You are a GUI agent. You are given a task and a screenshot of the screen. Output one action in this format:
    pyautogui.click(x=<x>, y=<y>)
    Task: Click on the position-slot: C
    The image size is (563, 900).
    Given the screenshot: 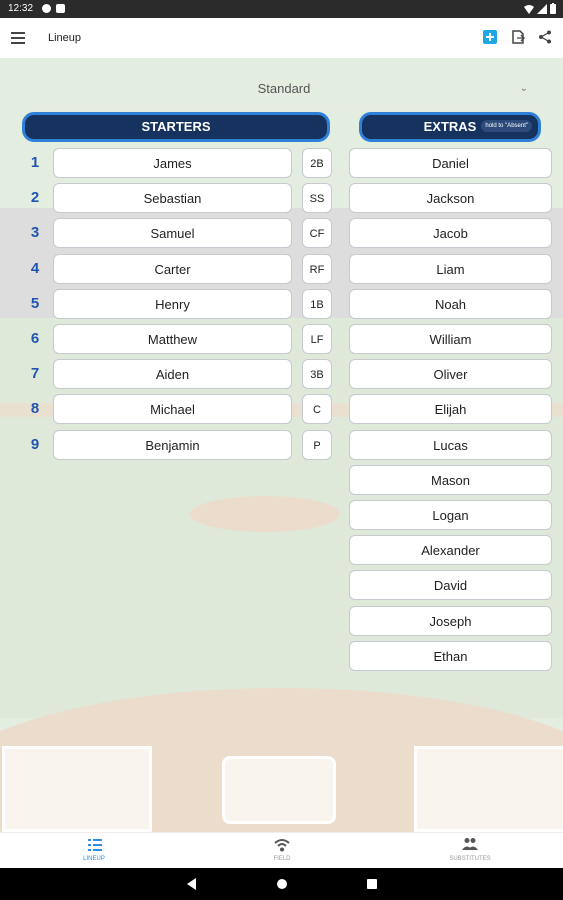 What is the action you would take?
    pyautogui.click(x=317, y=409)
    